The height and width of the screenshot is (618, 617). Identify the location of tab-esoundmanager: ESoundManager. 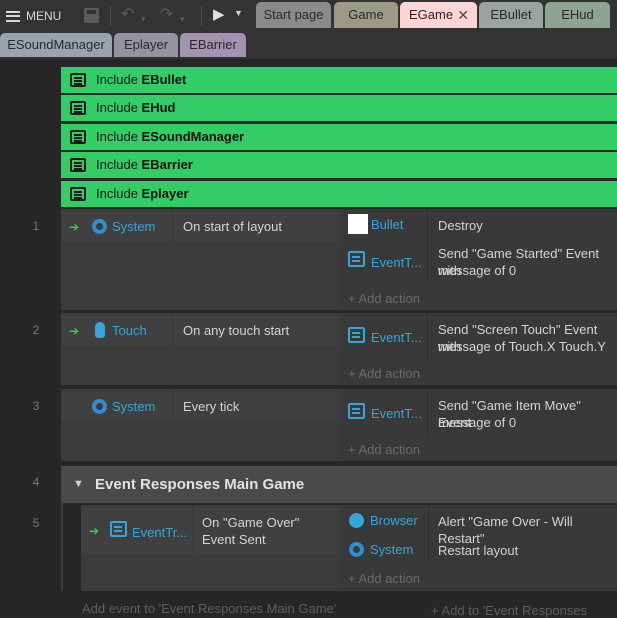
(56, 45).